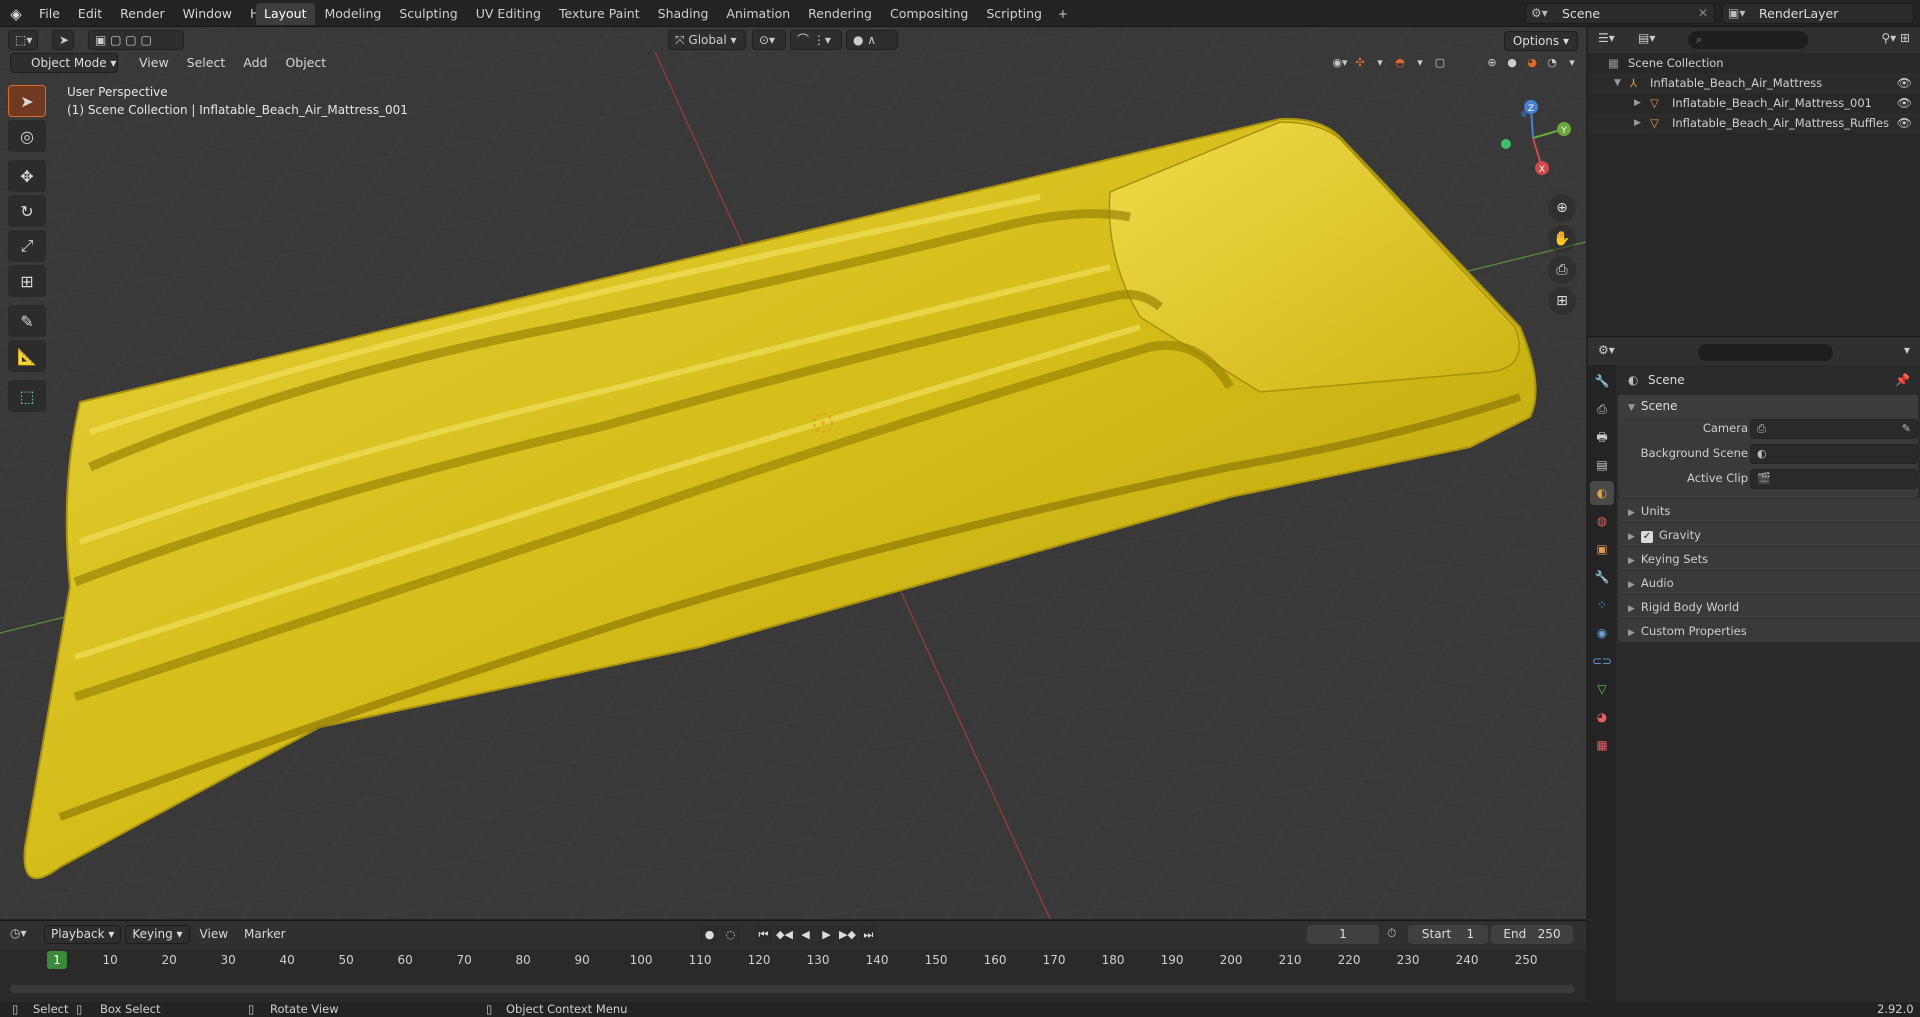  I want to click on active-clip-field: 🎬, so click(1834, 479).